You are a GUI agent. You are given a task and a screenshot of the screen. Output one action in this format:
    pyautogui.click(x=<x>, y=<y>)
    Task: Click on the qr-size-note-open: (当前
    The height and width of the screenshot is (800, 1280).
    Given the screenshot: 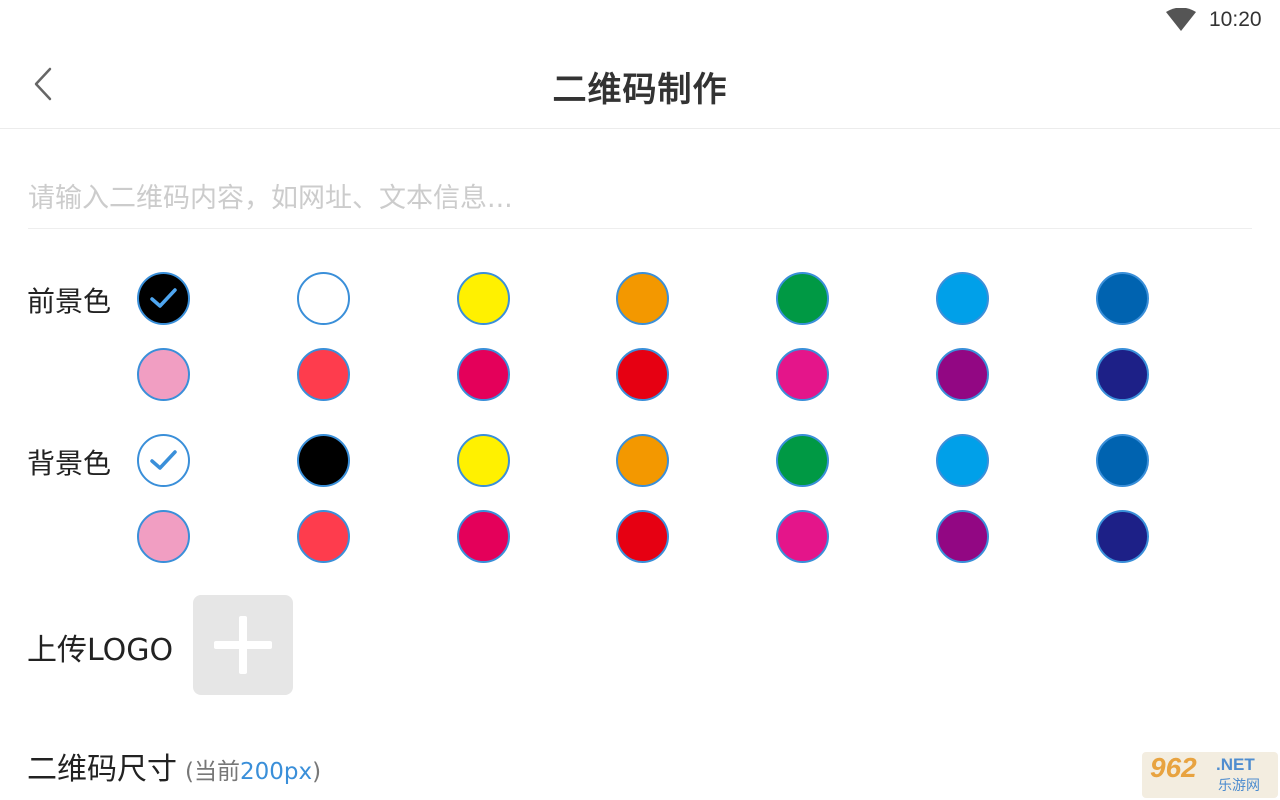 What is the action you would take?
    pyautogui.click(x=212, y=772)
    